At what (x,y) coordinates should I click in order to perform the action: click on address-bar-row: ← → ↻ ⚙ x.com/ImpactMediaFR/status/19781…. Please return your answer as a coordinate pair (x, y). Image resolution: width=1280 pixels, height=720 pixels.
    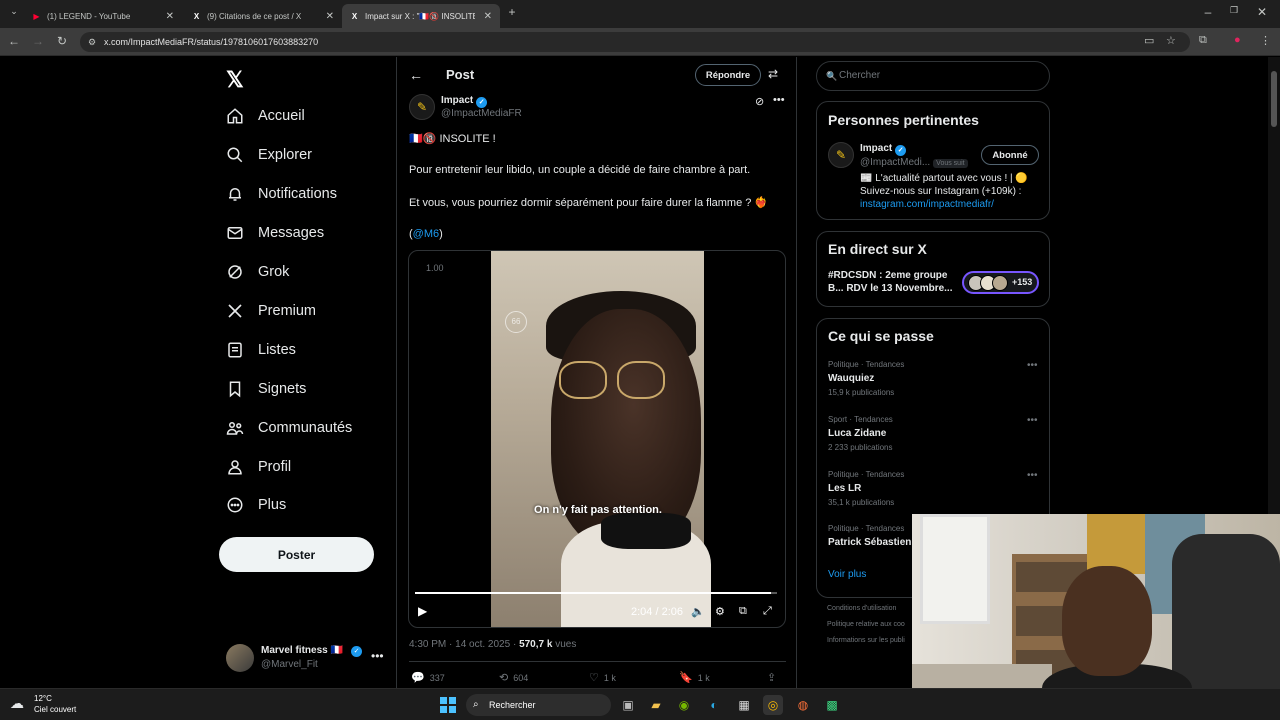
    Looking at the image, I should click on (640, 42).